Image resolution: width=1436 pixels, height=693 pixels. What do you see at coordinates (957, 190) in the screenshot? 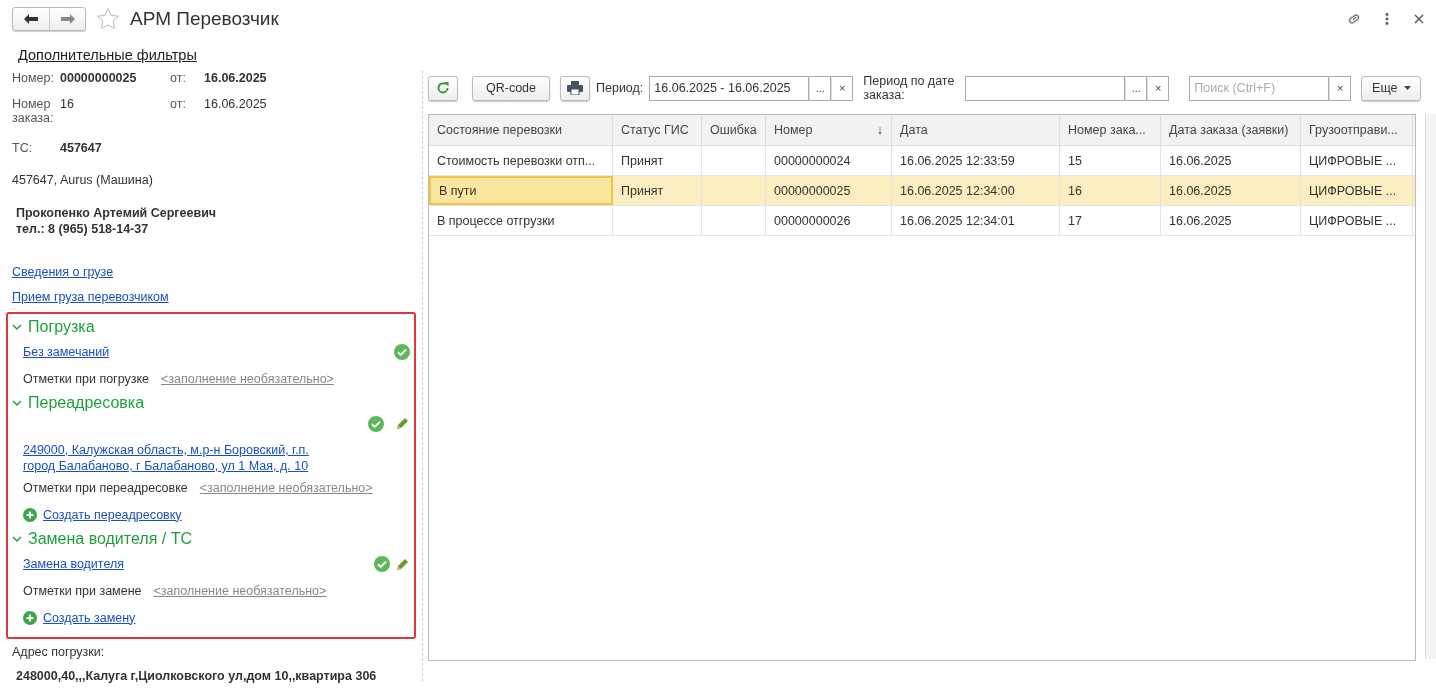
I see `table-cell: 16.06.2025 12:34:00` at bounding box center [957, 190].